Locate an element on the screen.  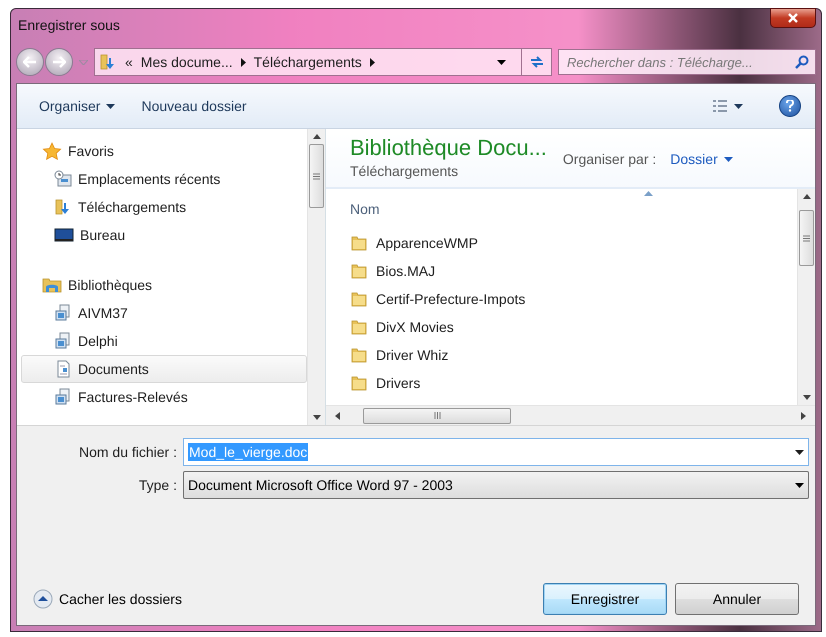
star-icon is located at coordinates (52, 151).